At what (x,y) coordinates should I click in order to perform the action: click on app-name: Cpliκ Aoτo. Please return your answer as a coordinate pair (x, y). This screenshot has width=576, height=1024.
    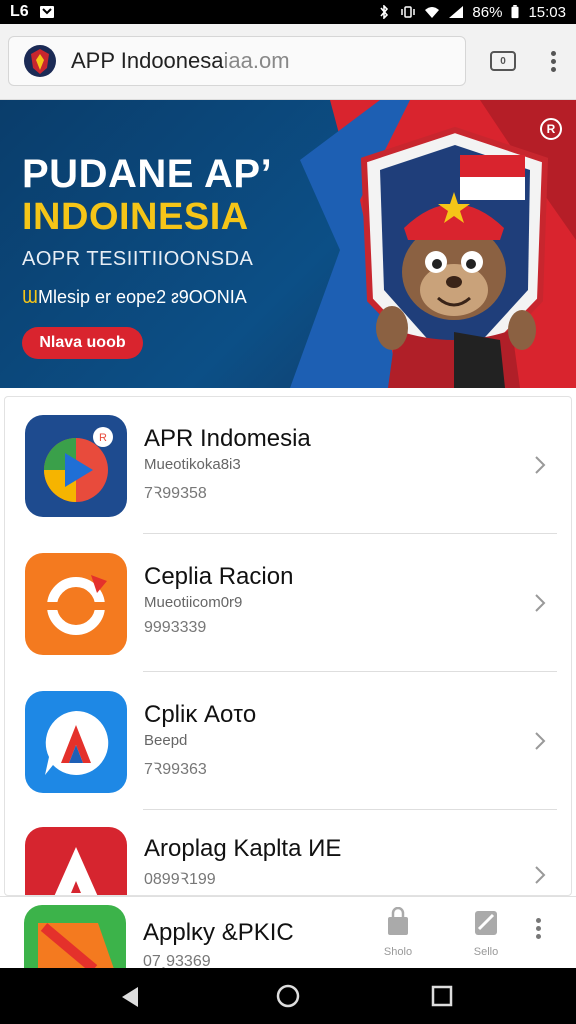
    Looking at the image, I should click on (200, 714).